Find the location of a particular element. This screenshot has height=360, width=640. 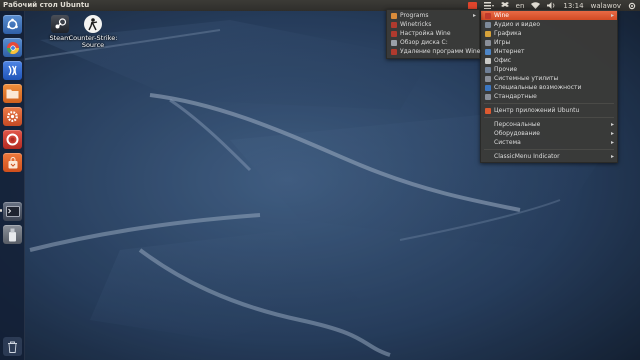

menu-item-label: Интернет is located at coordinates (509, 51).